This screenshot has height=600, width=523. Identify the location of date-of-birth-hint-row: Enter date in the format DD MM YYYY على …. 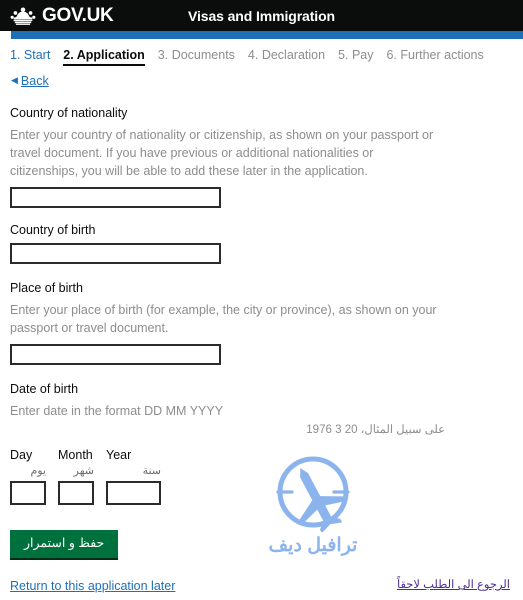
(261, 419).